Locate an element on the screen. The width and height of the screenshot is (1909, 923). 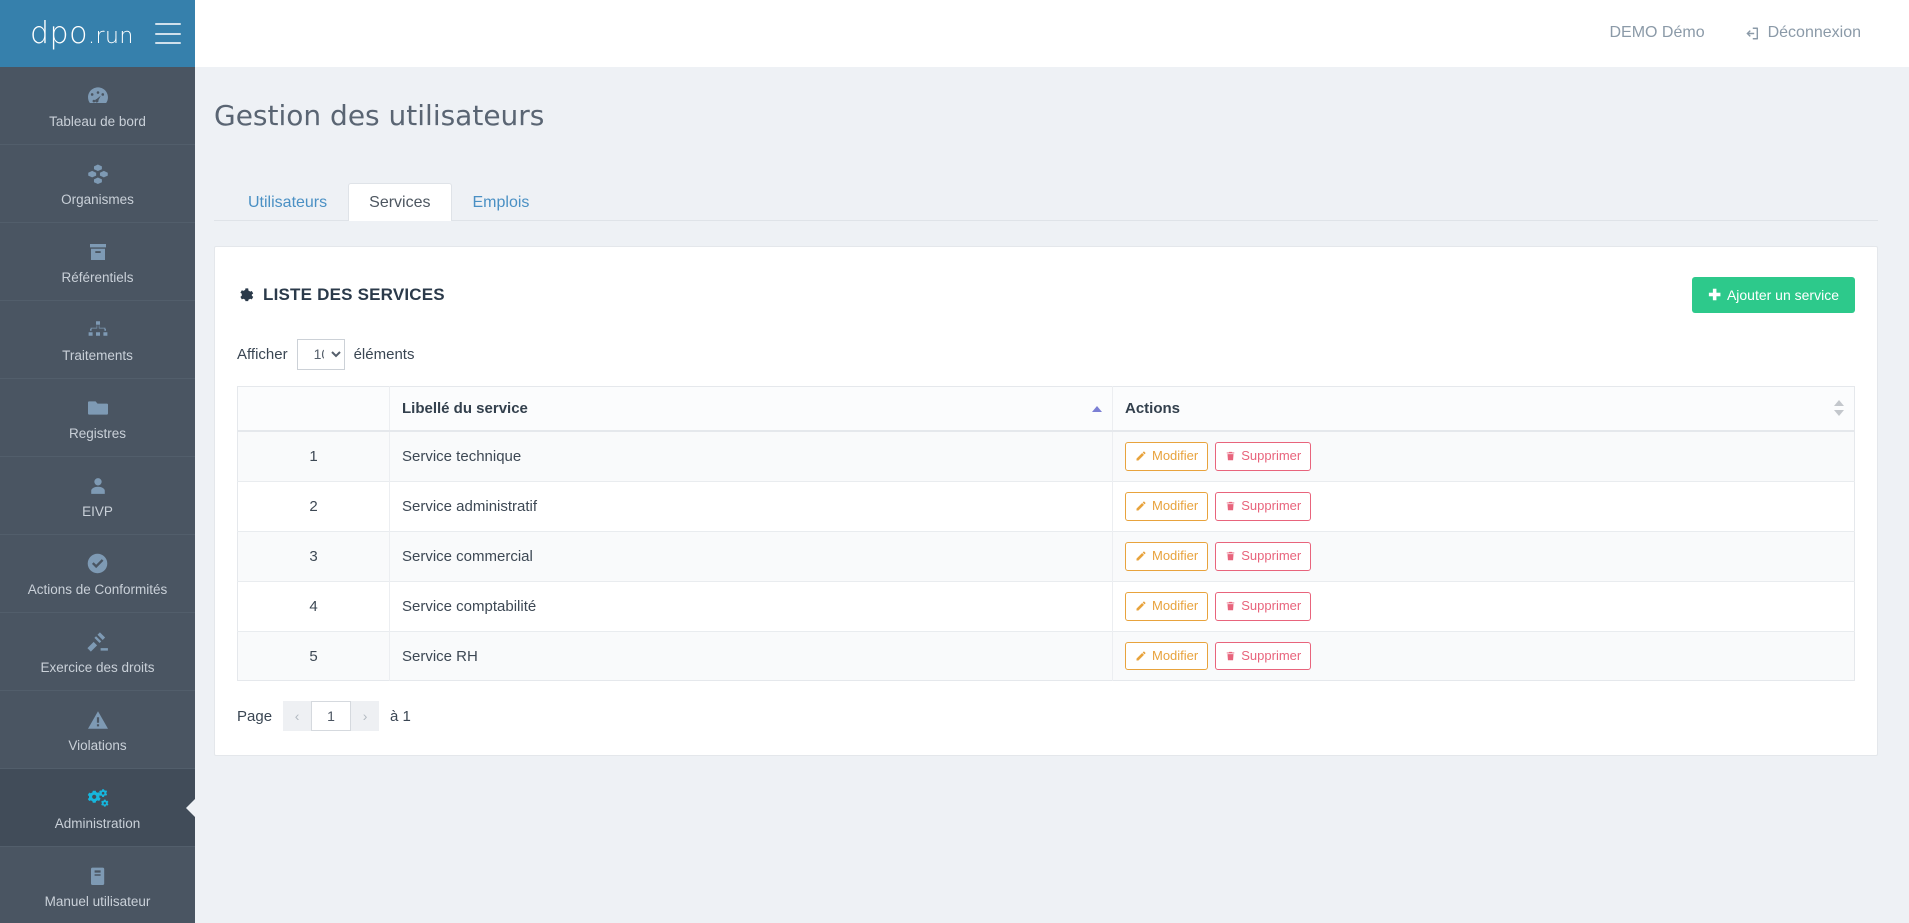
sidebar-item-label: Actions de Conformités is located at coordinates (97, 589).